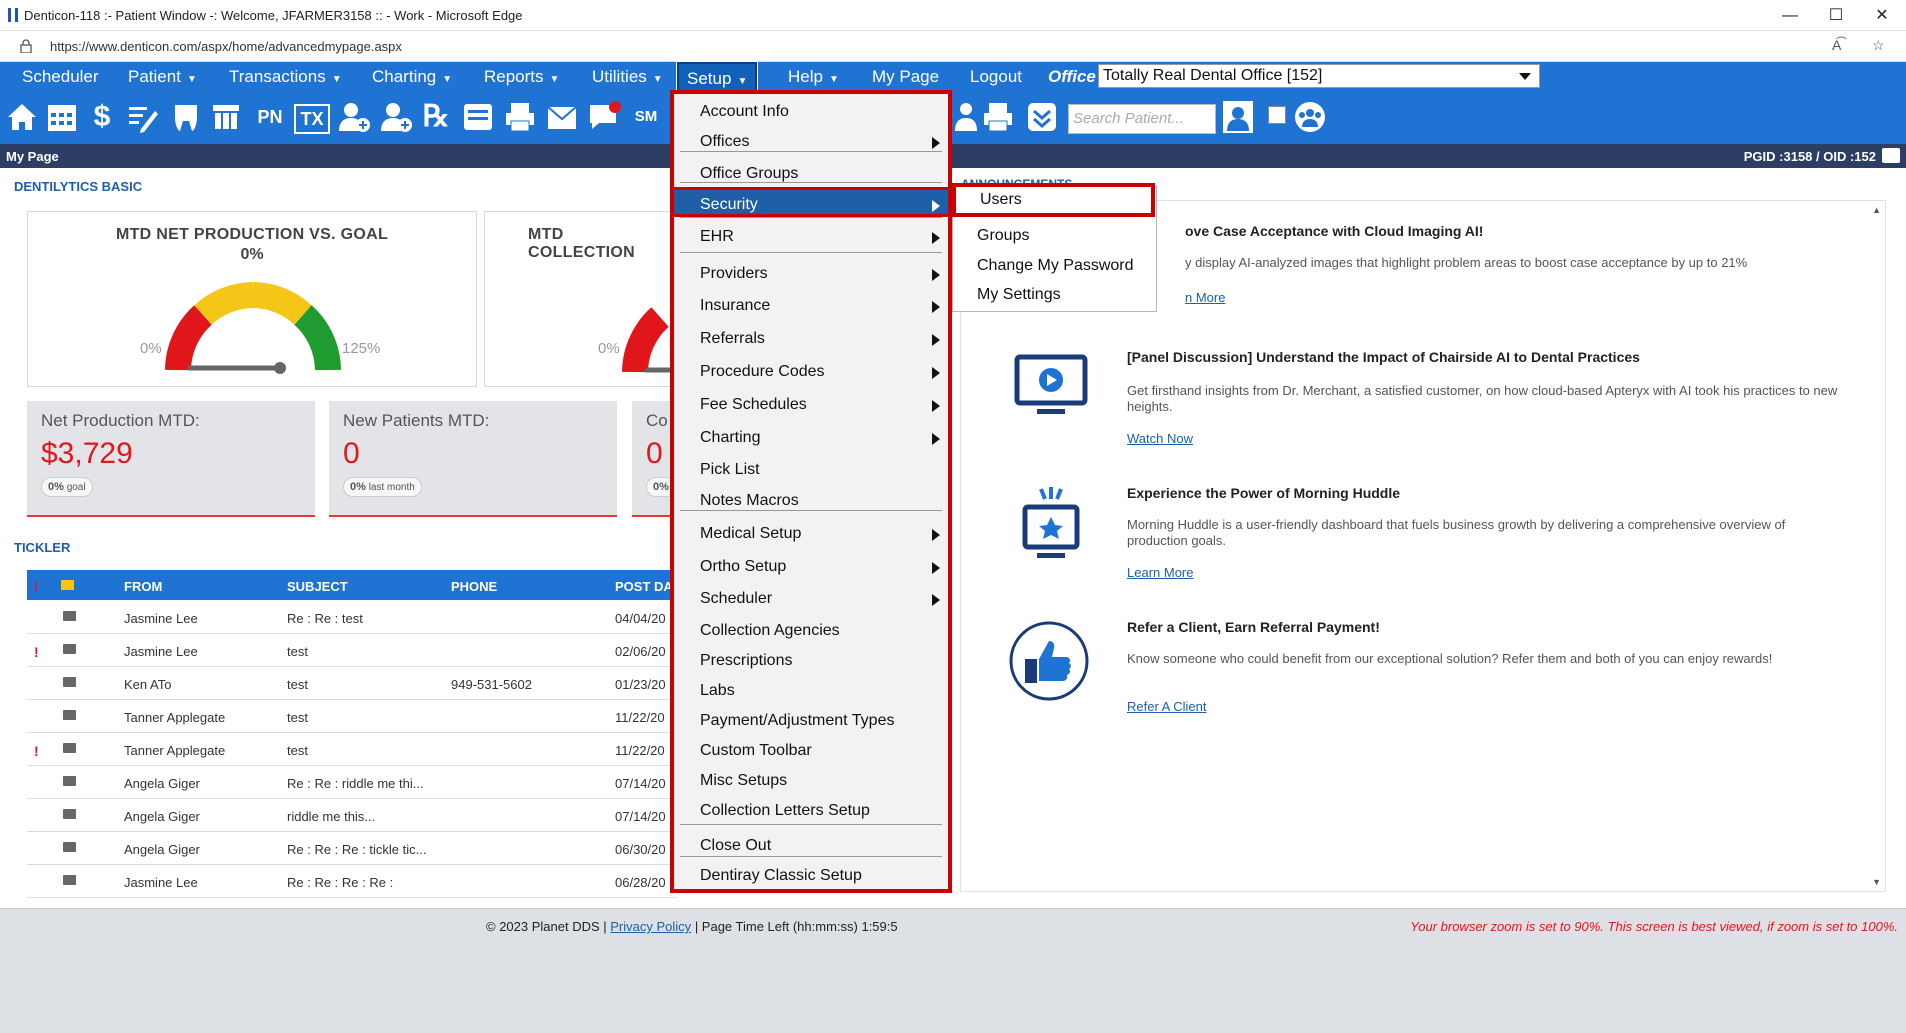  Describe the element at coordinates (1277, 115) in the screenshot. I see `toggle-checkbox` at that location.